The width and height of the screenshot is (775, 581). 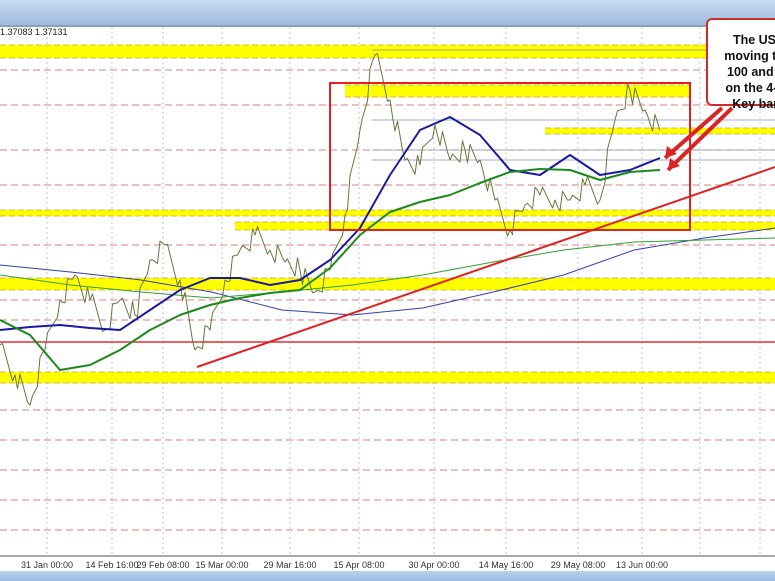 I want to click on x-tick-label: 29 Mar 16:00, so click(x=289, y=565).